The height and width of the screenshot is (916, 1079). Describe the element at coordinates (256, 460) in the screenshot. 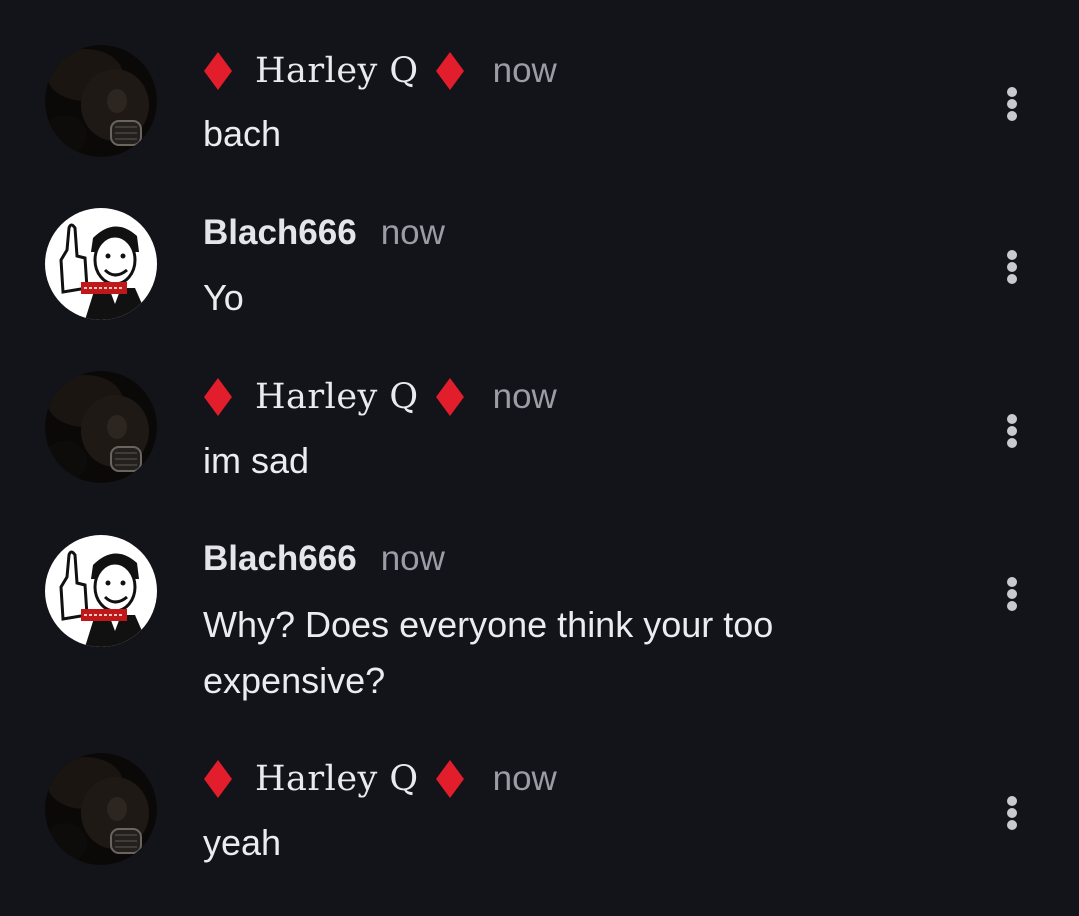

I see `message-text: im sad` at that location.